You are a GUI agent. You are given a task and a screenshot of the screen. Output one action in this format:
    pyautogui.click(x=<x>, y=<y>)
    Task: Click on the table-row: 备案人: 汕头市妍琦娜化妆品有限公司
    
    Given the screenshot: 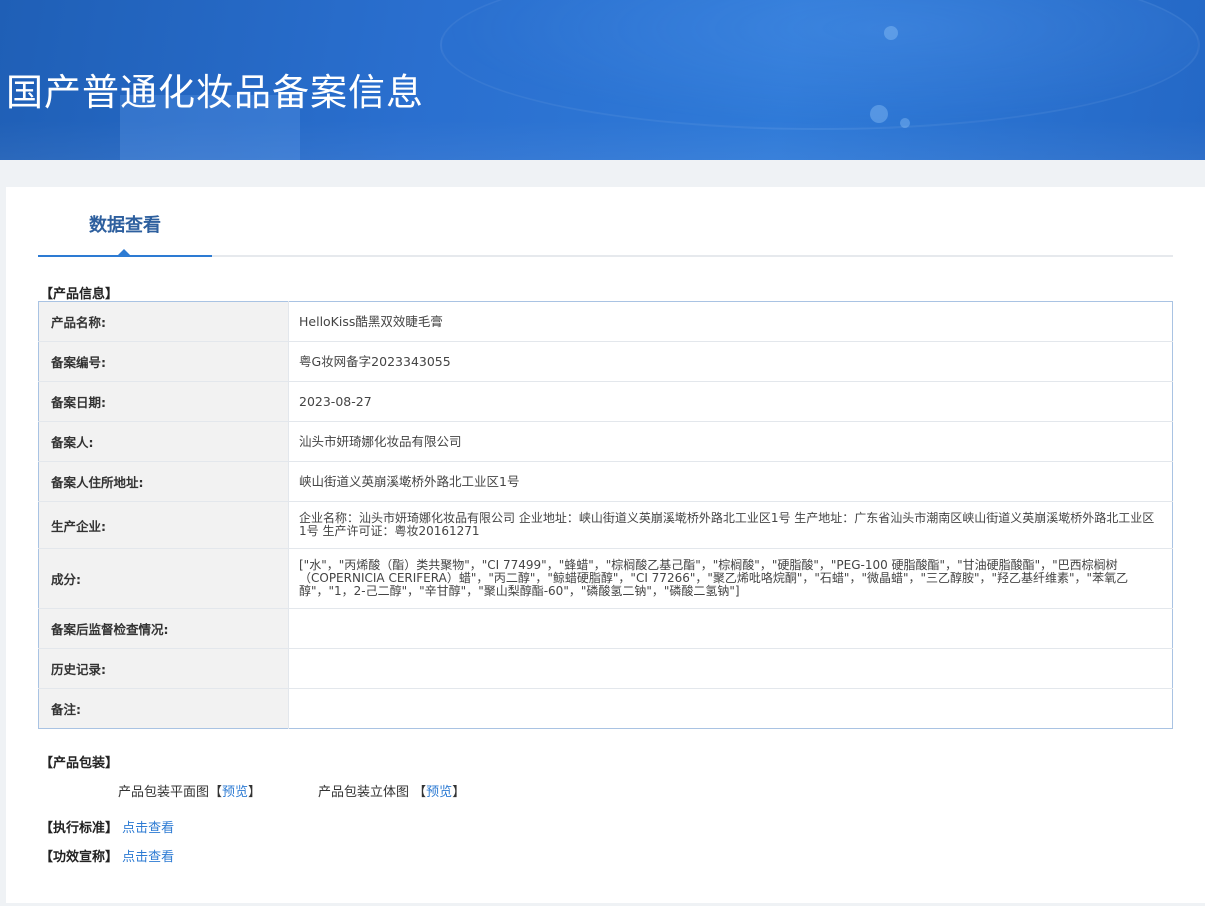 What is the action you would take?
    pyautogui.click(x=605, y=441)
    